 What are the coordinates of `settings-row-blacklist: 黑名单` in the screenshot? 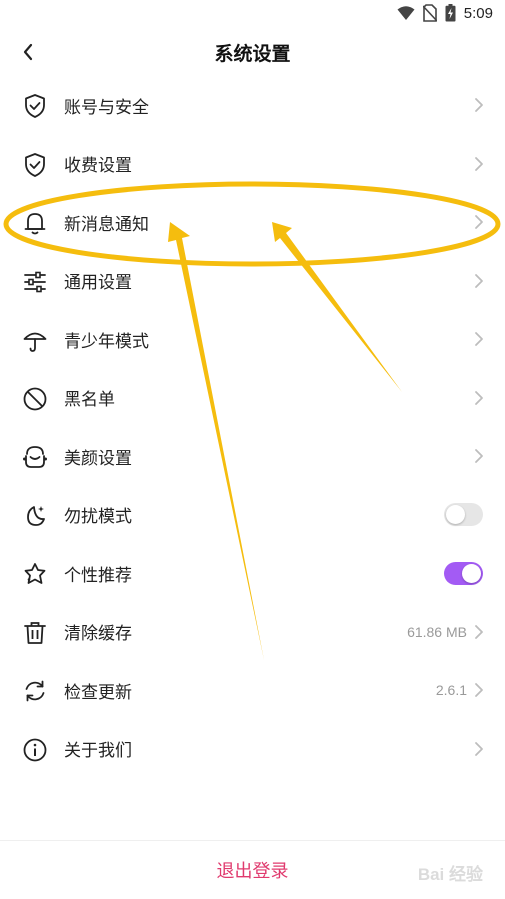 It's located at (252, 398).